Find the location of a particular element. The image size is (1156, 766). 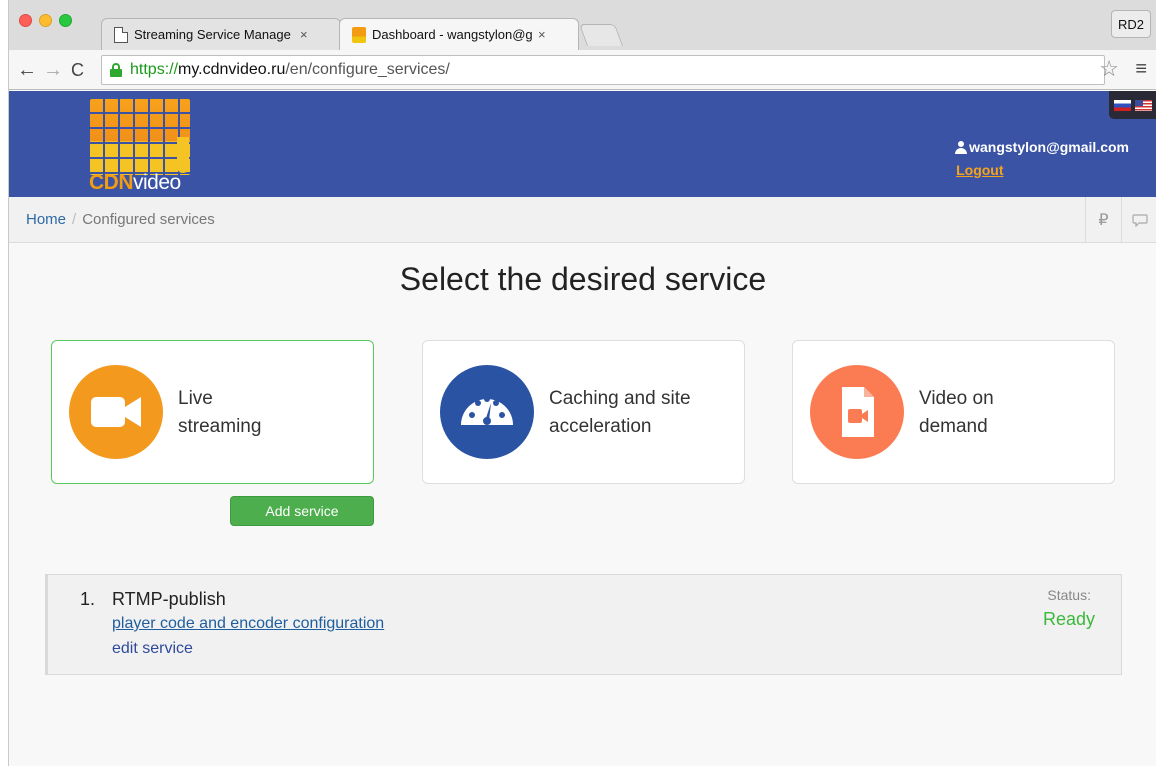

status-label: Status: is located at coordinates (1069, 595).